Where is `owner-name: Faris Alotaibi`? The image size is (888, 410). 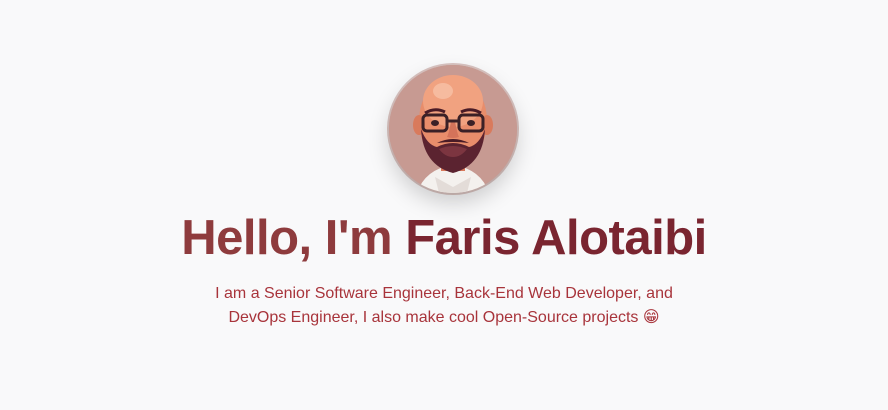
owner-name: Faris Alotaibi is located at coordinates (556, 238).